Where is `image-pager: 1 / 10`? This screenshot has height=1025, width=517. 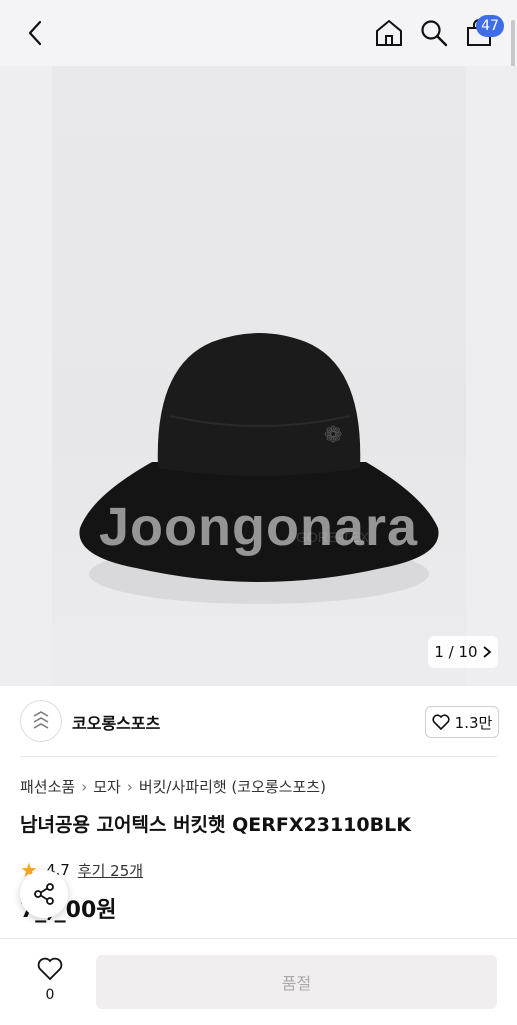
image-pager: 1 / 10 is located at coordinates (463, 652).